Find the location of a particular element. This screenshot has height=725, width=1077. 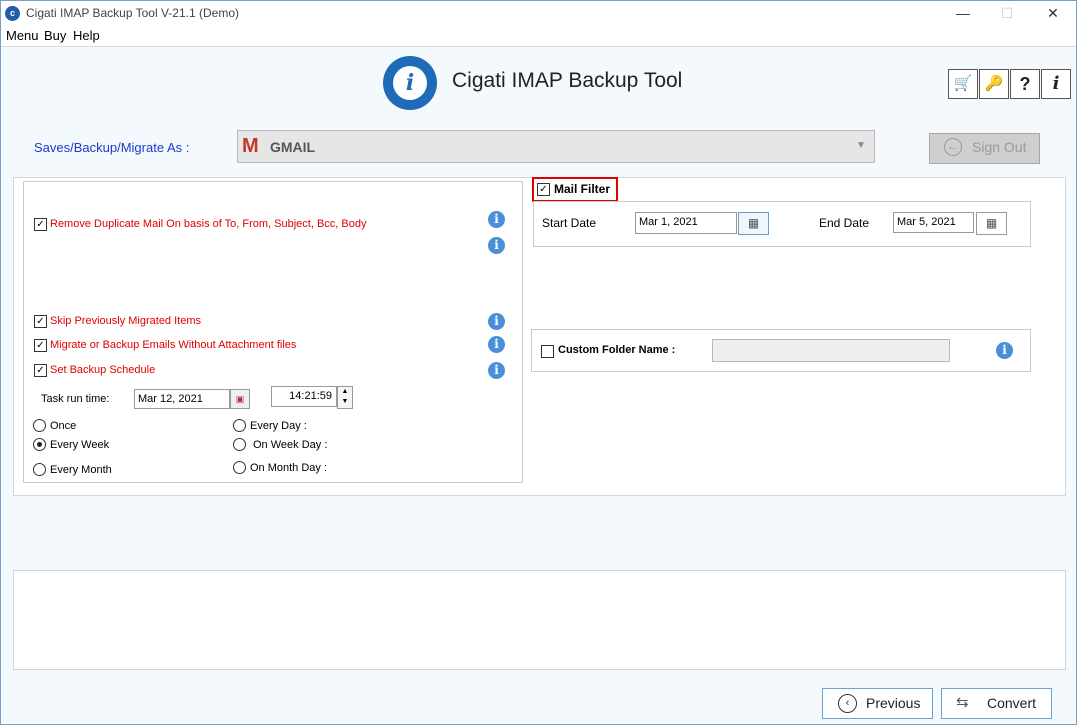

gmail-icon: M is located at coordinates (250, 146).